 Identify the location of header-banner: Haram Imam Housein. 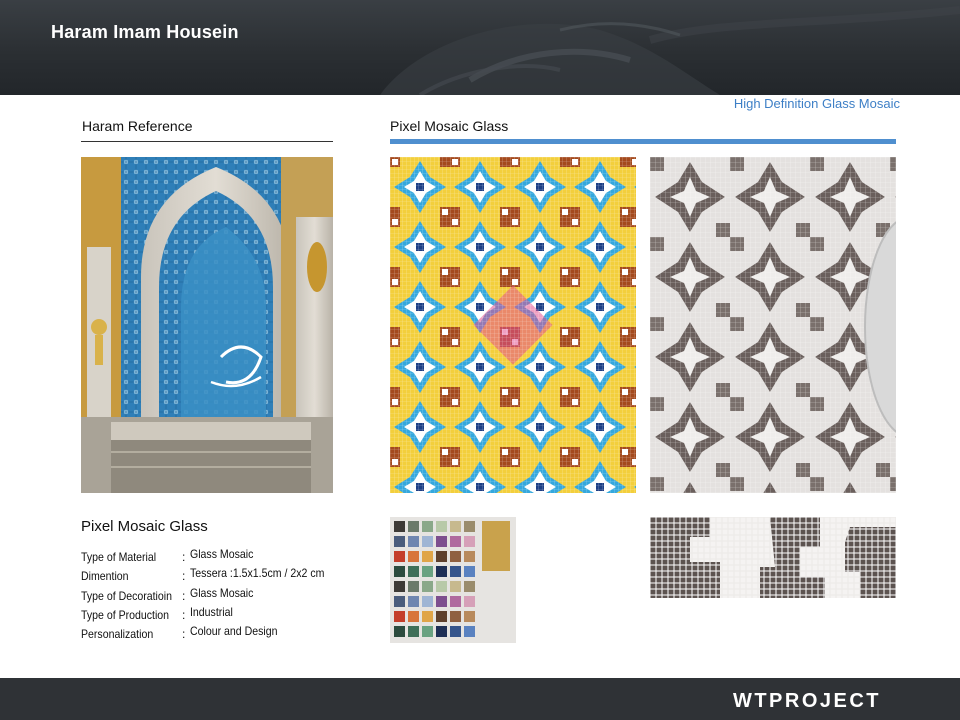
(480, 47).